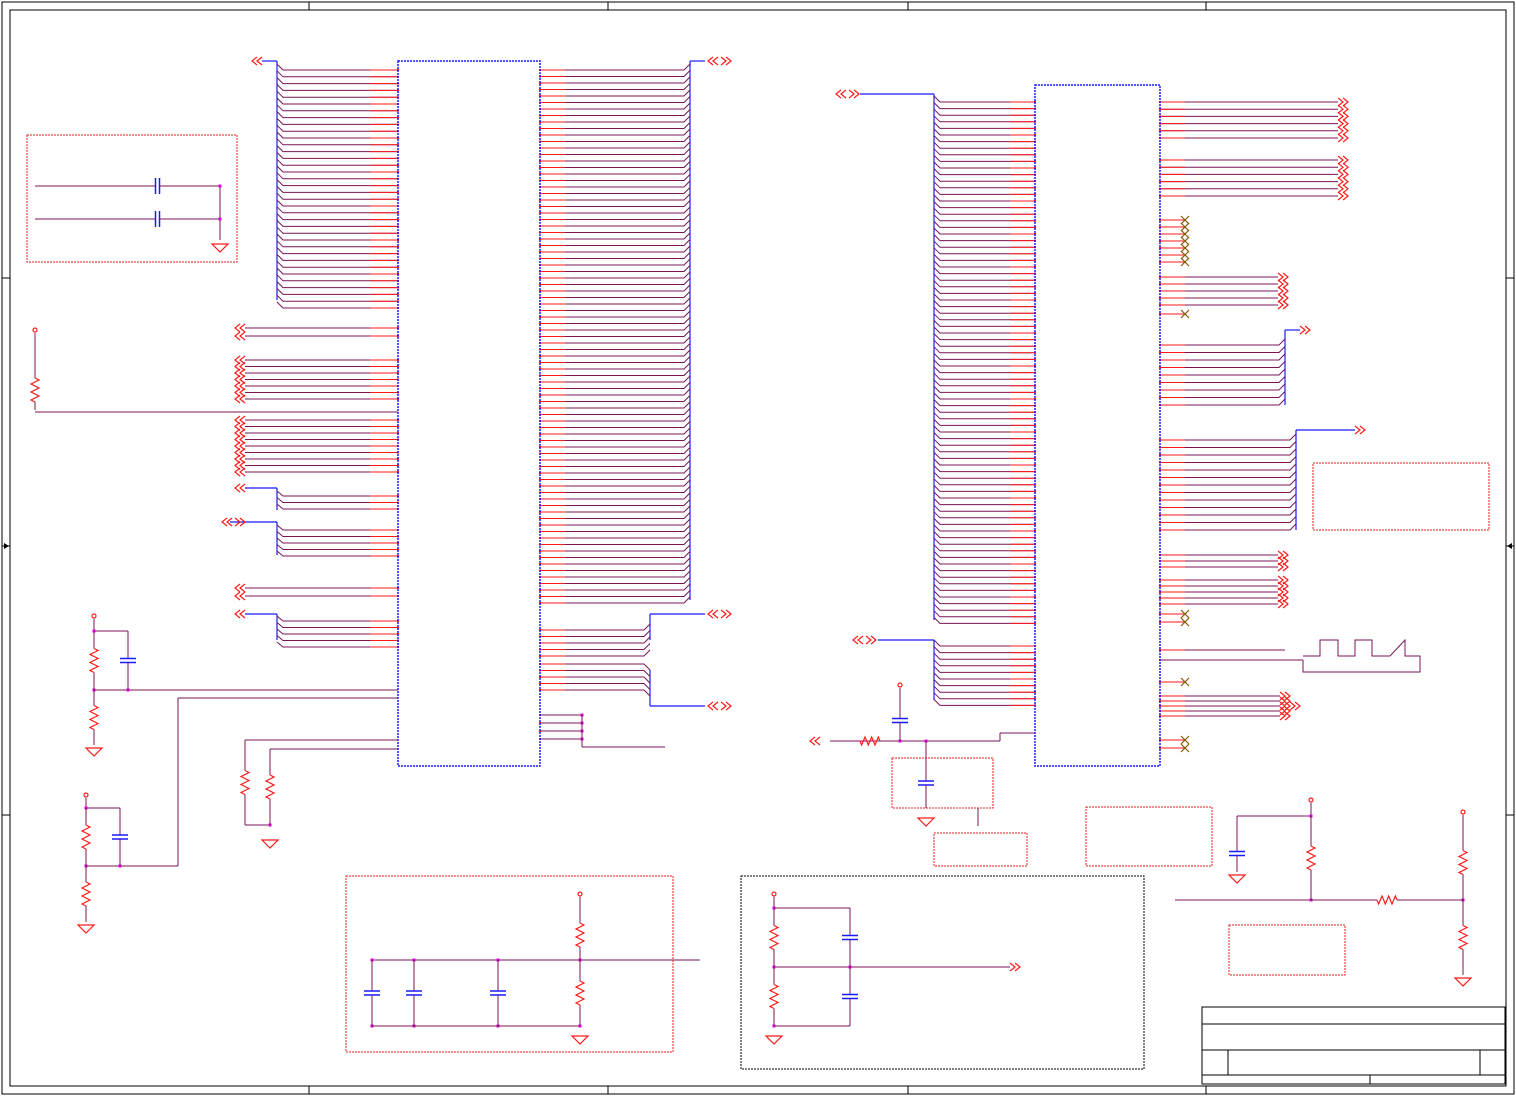 Image resolution: width=1516 pixels, height=1096 pixels. I want to click on ic-body, so click(1097, 425).